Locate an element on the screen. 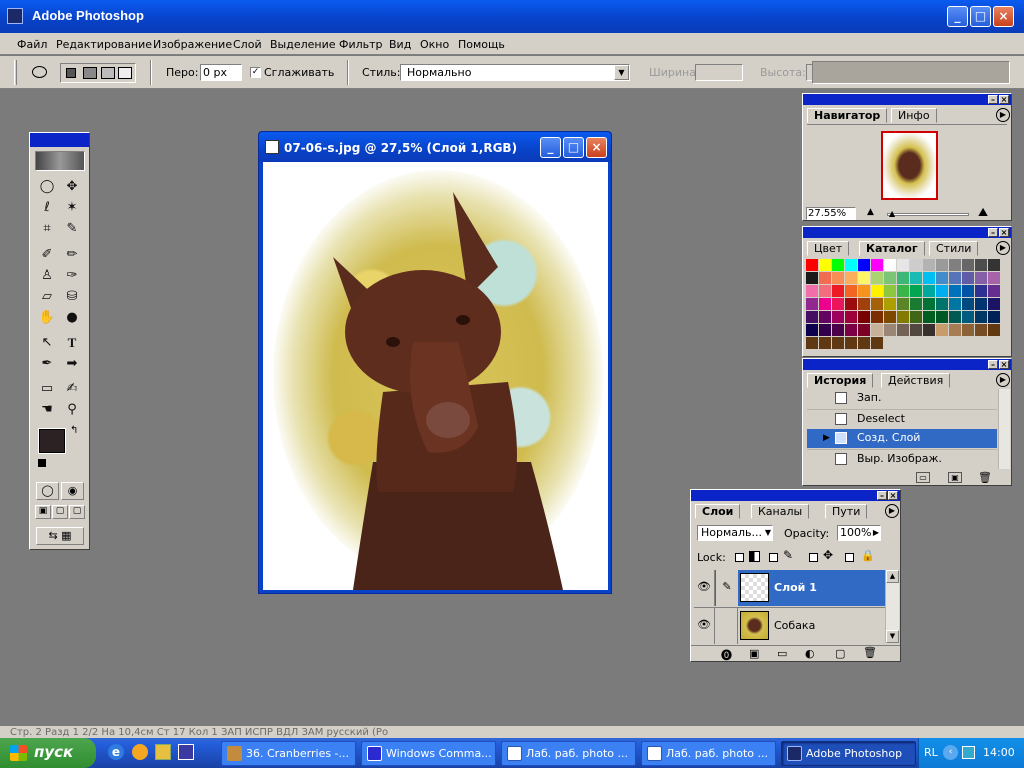  antialias-checkbox: ✓ is located at coordinates (255, 72).